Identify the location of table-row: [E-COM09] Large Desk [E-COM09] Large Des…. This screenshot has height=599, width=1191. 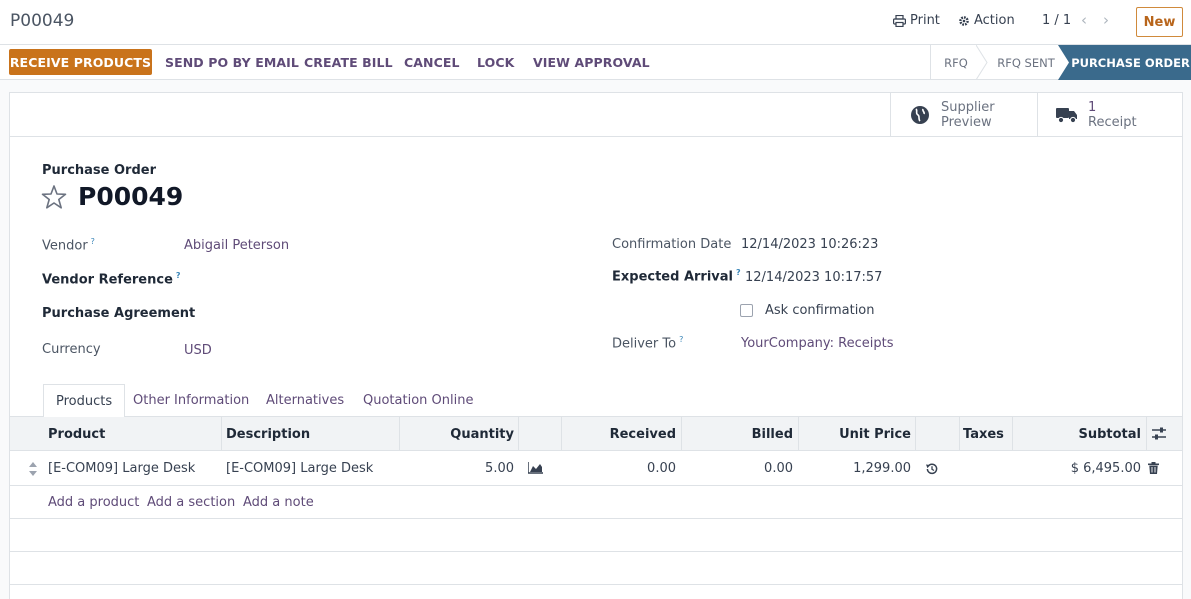
(596, 468).